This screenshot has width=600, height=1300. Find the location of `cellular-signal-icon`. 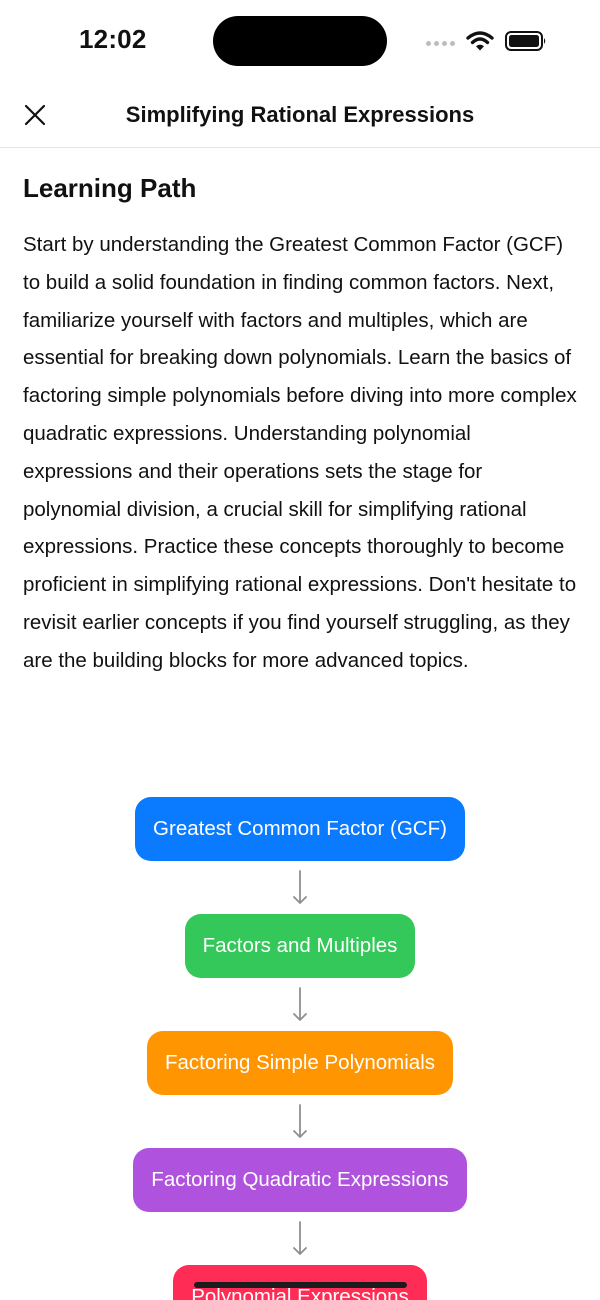

cellular-signal-icon is located at coordinates (440, 43).